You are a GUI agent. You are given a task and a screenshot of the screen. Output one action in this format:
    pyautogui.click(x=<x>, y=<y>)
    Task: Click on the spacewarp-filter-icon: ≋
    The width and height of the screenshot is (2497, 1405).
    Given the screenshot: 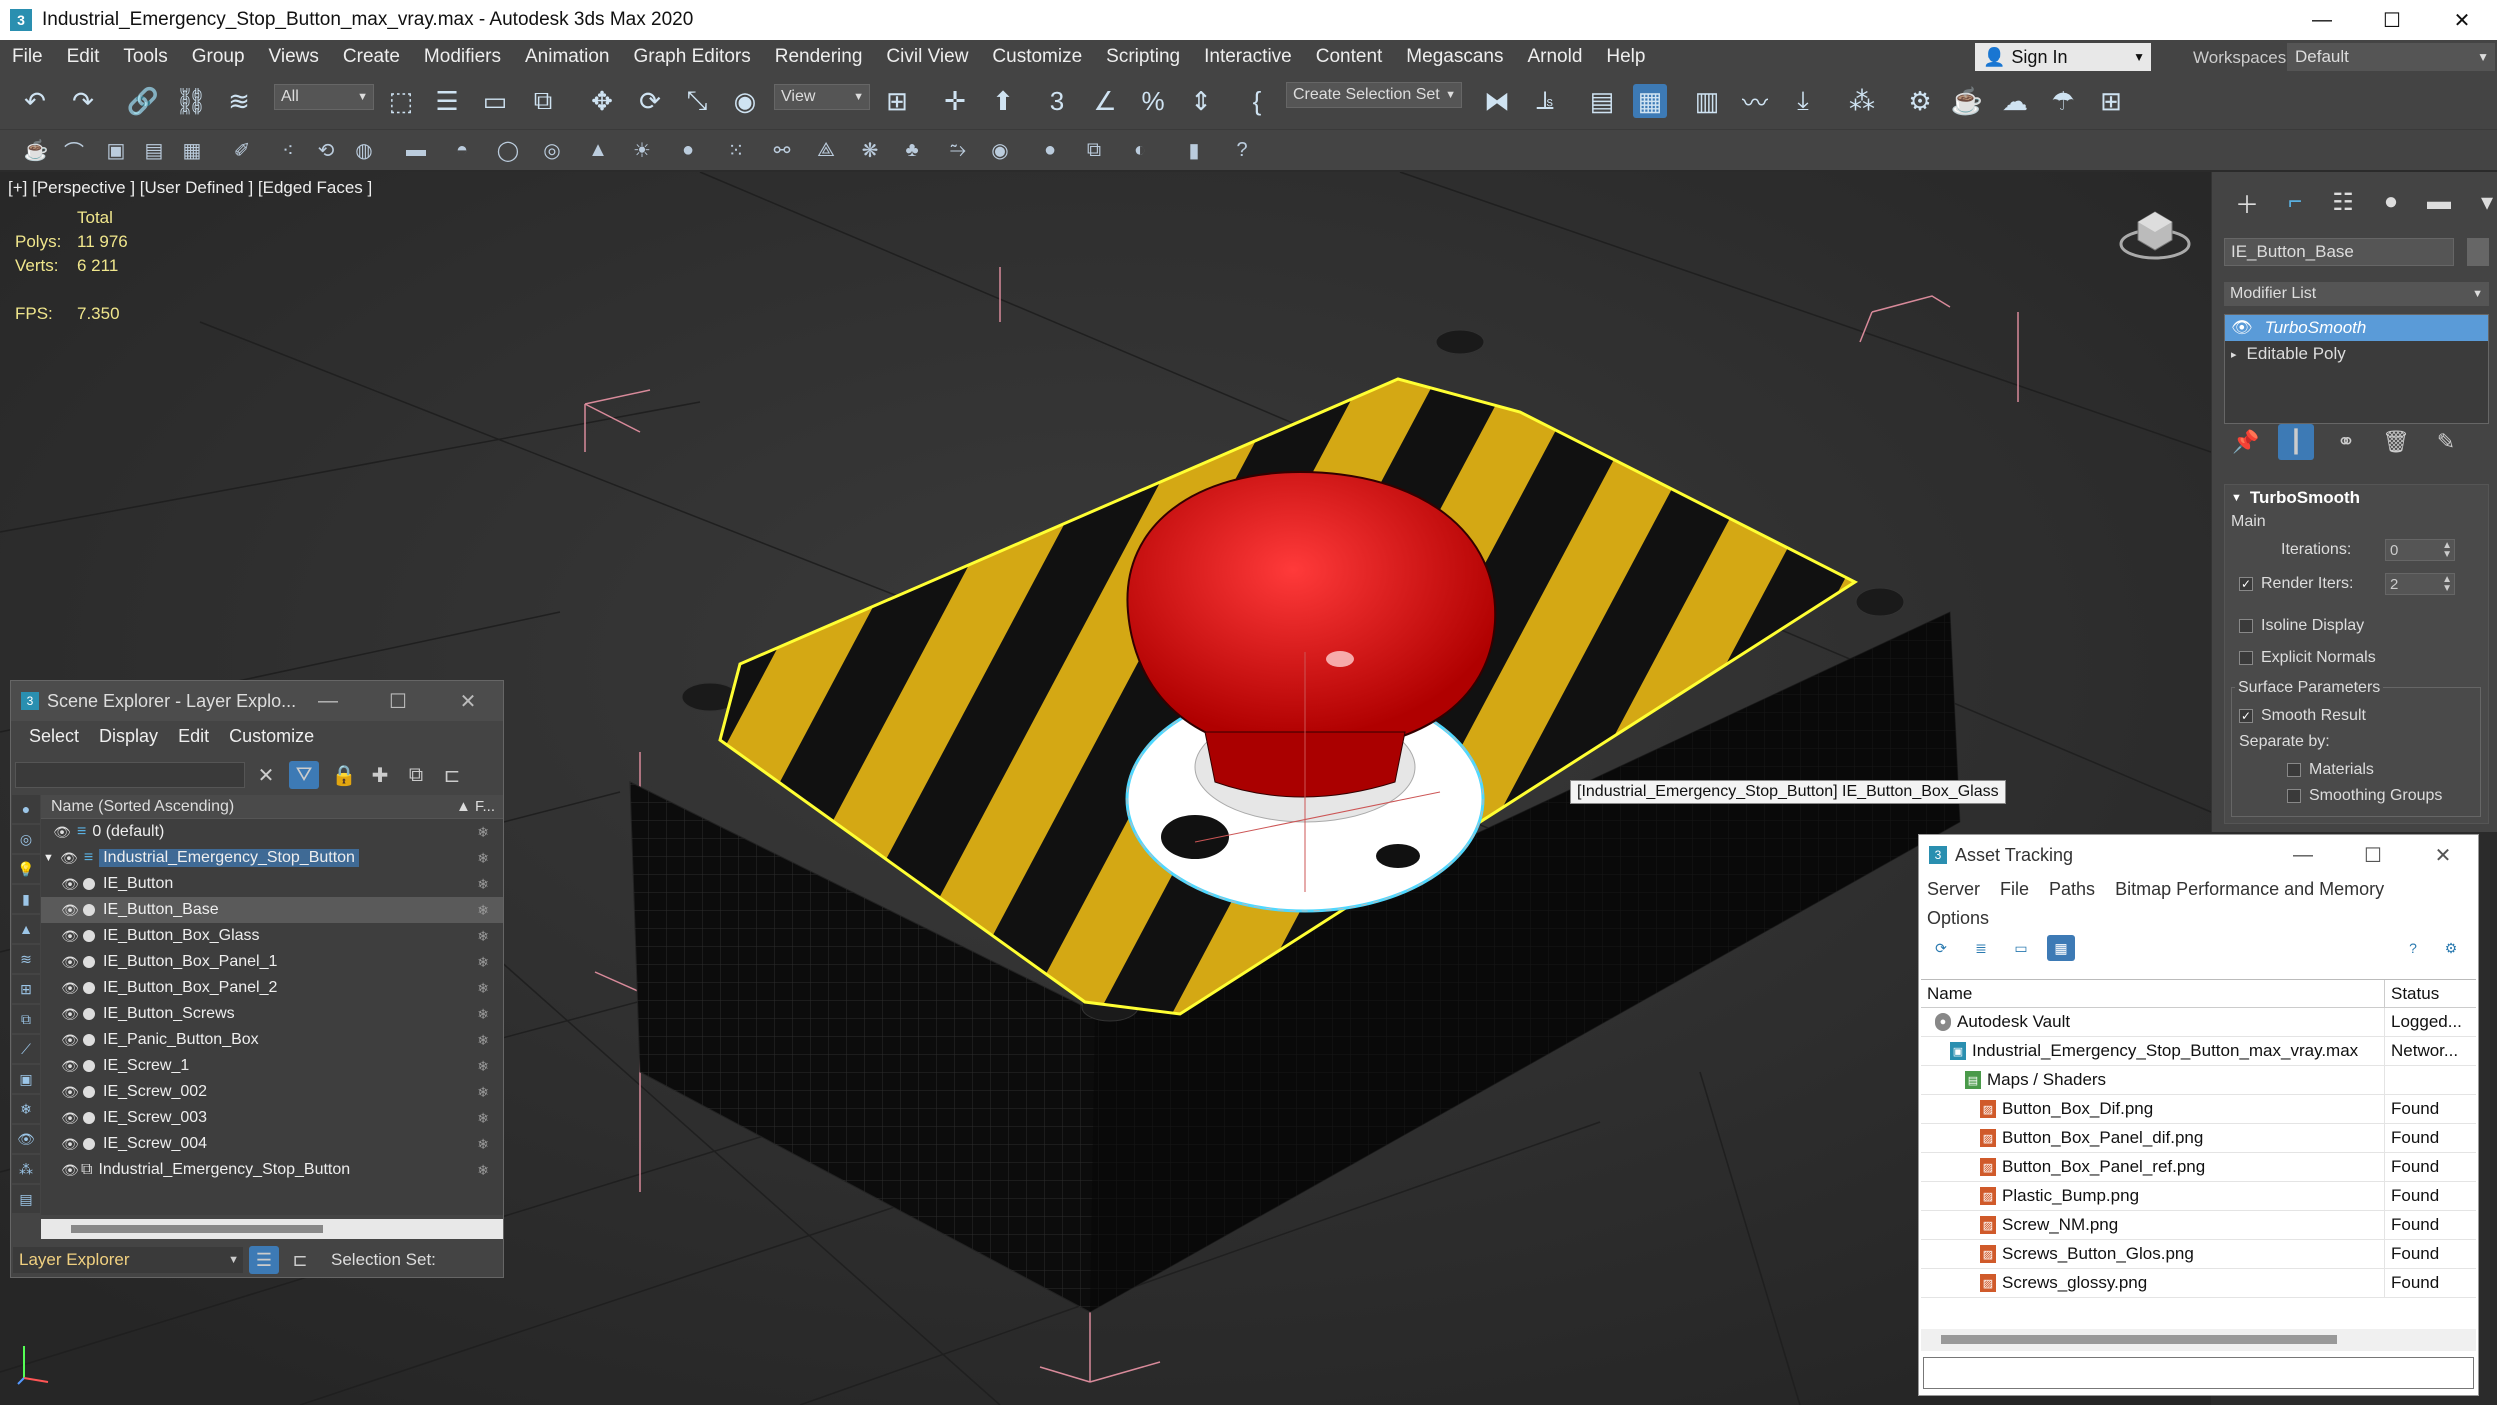 What is the action you would take?
    pyautogui.click(x=26, y=959)
    